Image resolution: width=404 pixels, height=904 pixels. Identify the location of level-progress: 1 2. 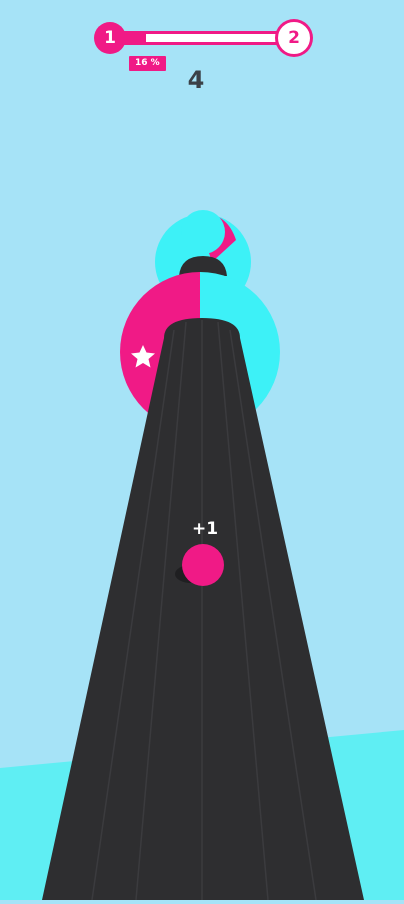
(202, 39).